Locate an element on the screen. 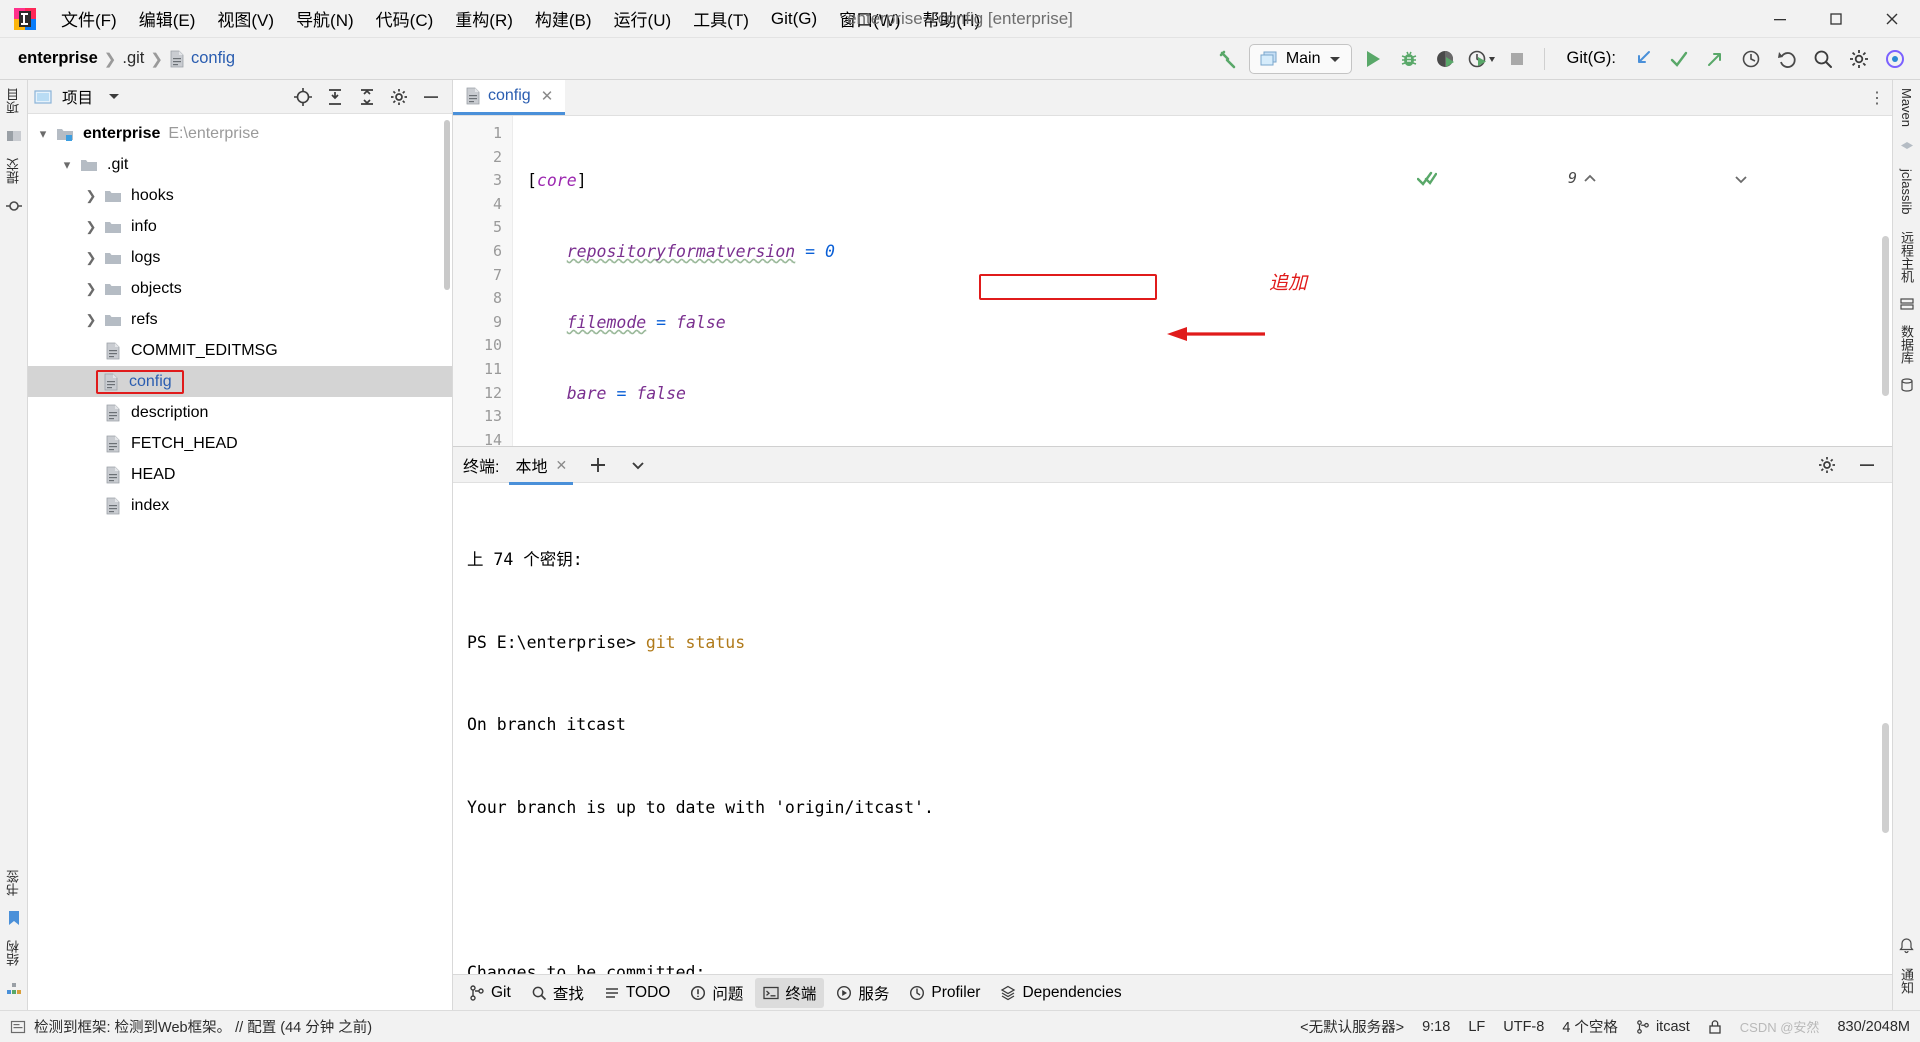 This screenshot has height=1042, width=1920. tree-node-hooks: ❯ hooks is located at coordinates (240, 195).